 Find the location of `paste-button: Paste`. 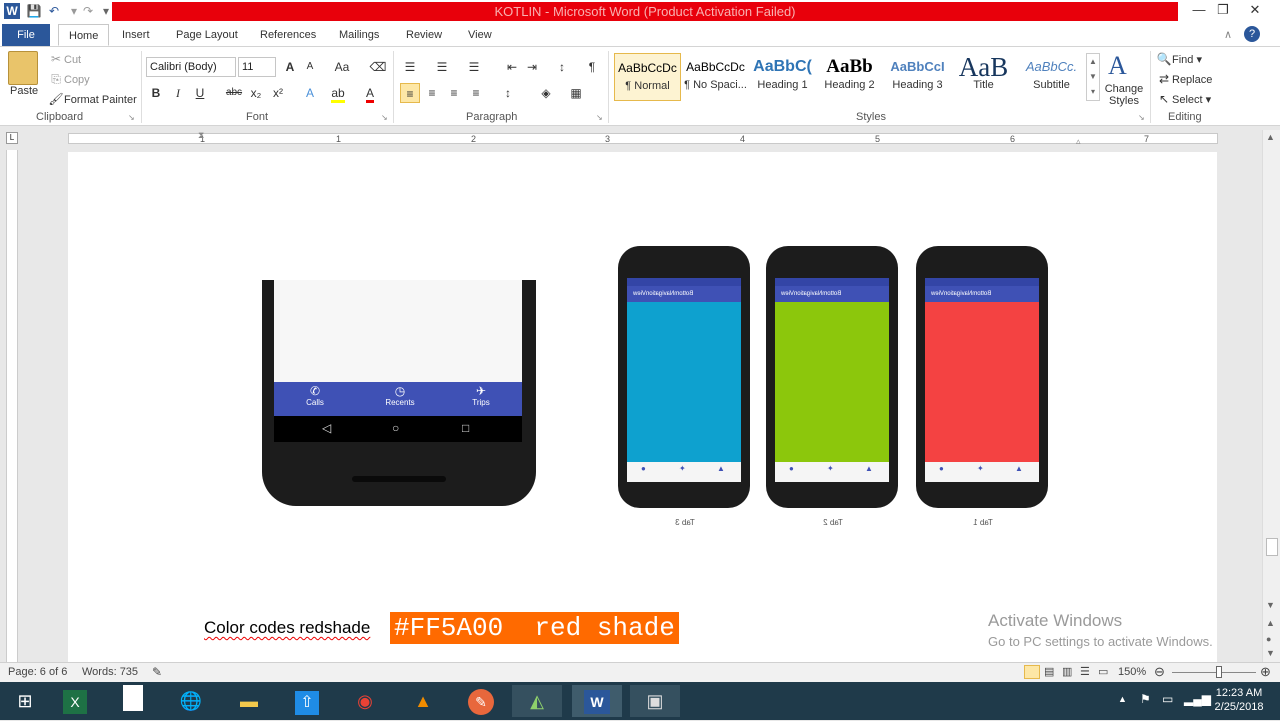

paste-button: Paste is located at coordinates (24, 91).